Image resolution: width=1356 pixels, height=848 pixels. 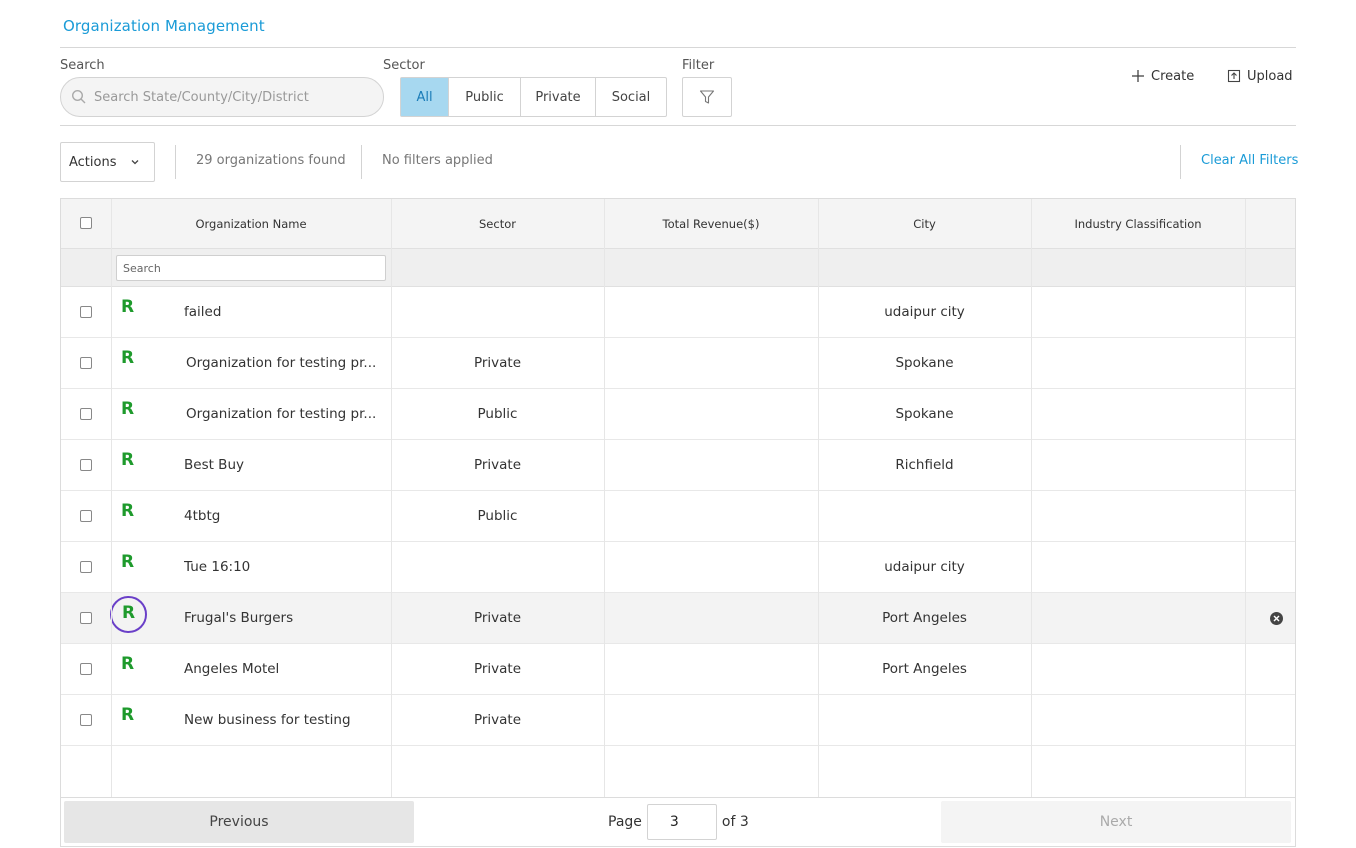 I want to click on cell-organization-name: 4tbtg, so click(x=202, y=516).